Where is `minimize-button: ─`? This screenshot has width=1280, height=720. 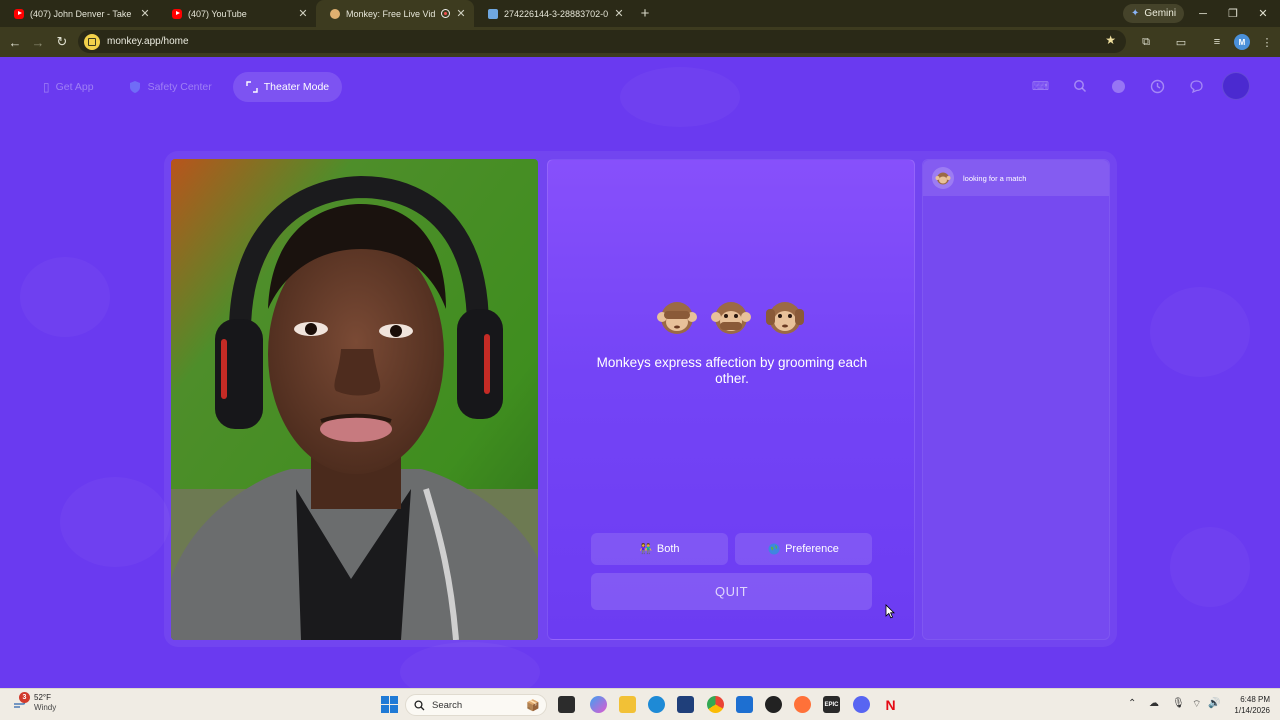
minimize-button: ─ is located at coordinates (1203, 13).